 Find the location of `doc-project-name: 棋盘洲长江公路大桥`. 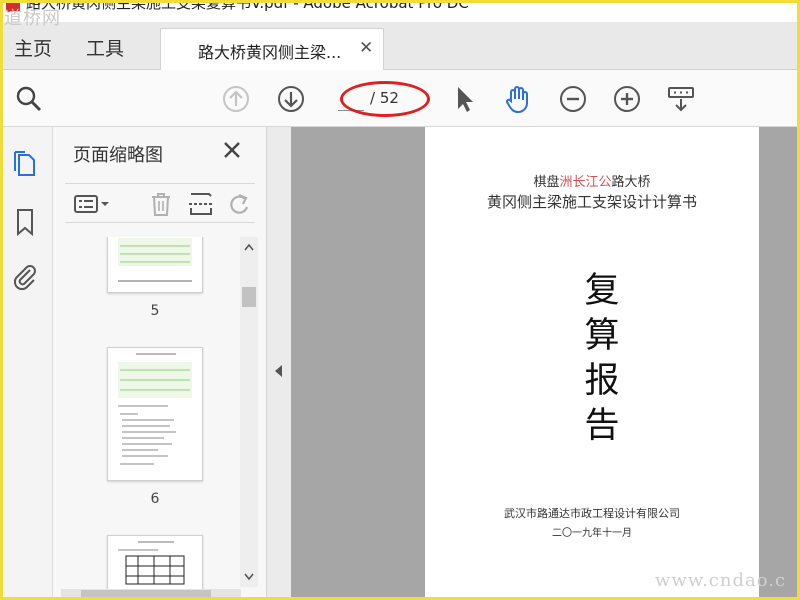

doc-project-name: 棋盘洲长江公路大桥 is located at coordinates (592, 180).